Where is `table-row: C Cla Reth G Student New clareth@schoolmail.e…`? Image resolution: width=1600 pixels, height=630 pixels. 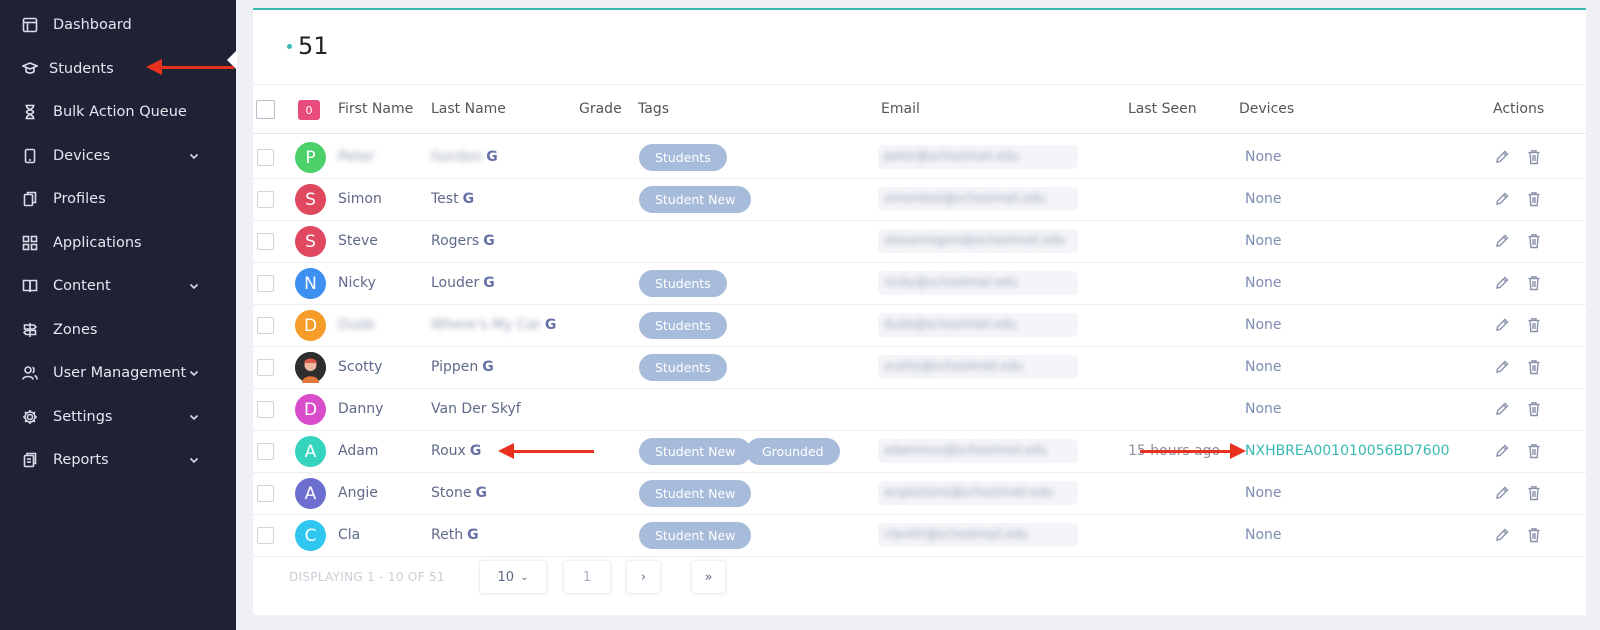 table-row: C Cla Reth G Student New clareth@schoolmail.e… is located at coordinates (919, 535).